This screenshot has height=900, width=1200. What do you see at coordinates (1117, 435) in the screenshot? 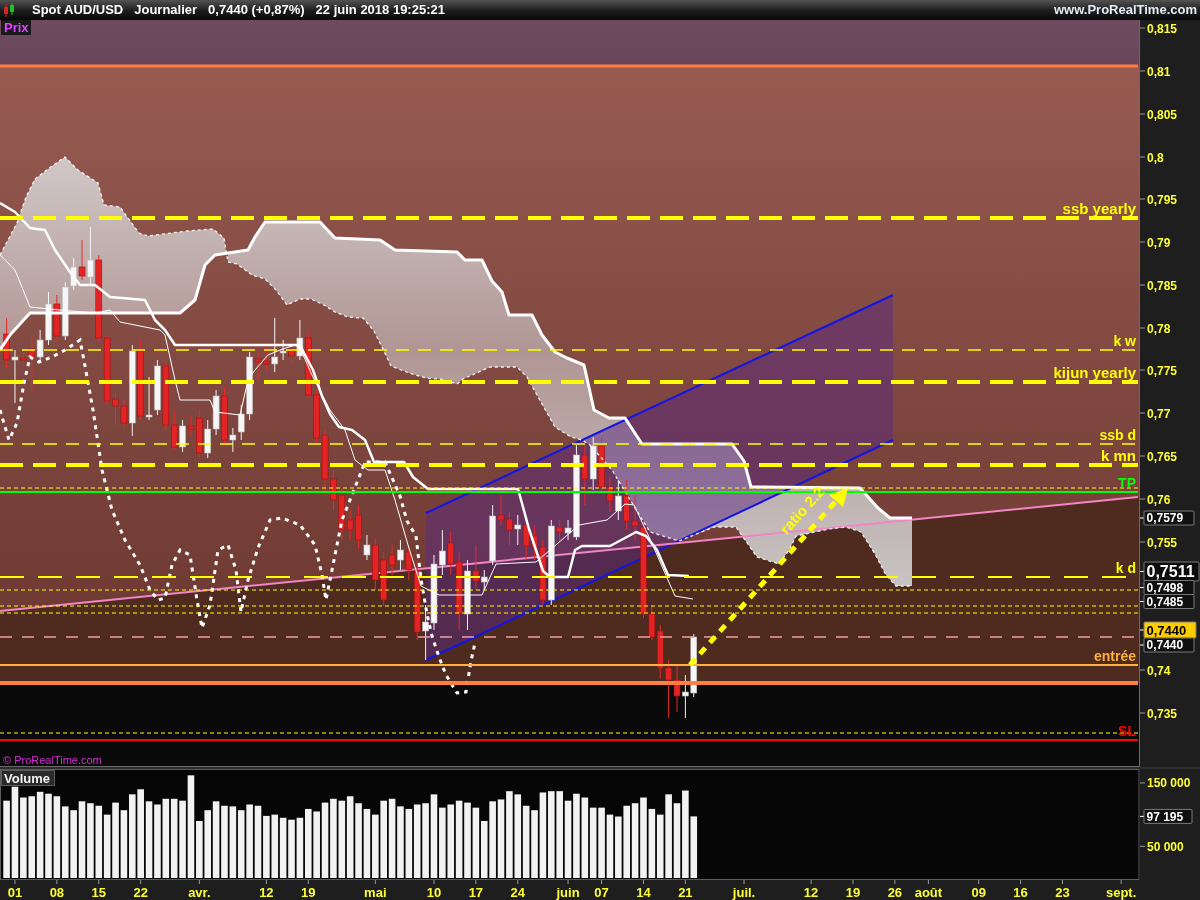
I see `level-label: ssb d` at bounding box center [1117, 435].